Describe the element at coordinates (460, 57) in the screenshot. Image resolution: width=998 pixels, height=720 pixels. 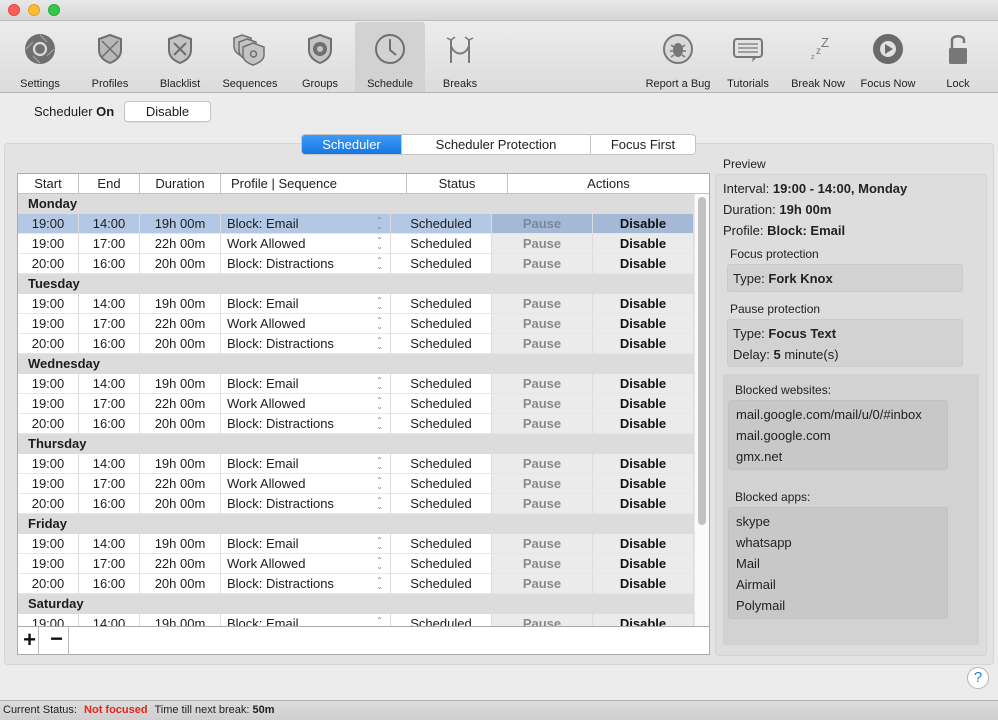
I see `toolbar-breaks-button: Breaks` at that location.